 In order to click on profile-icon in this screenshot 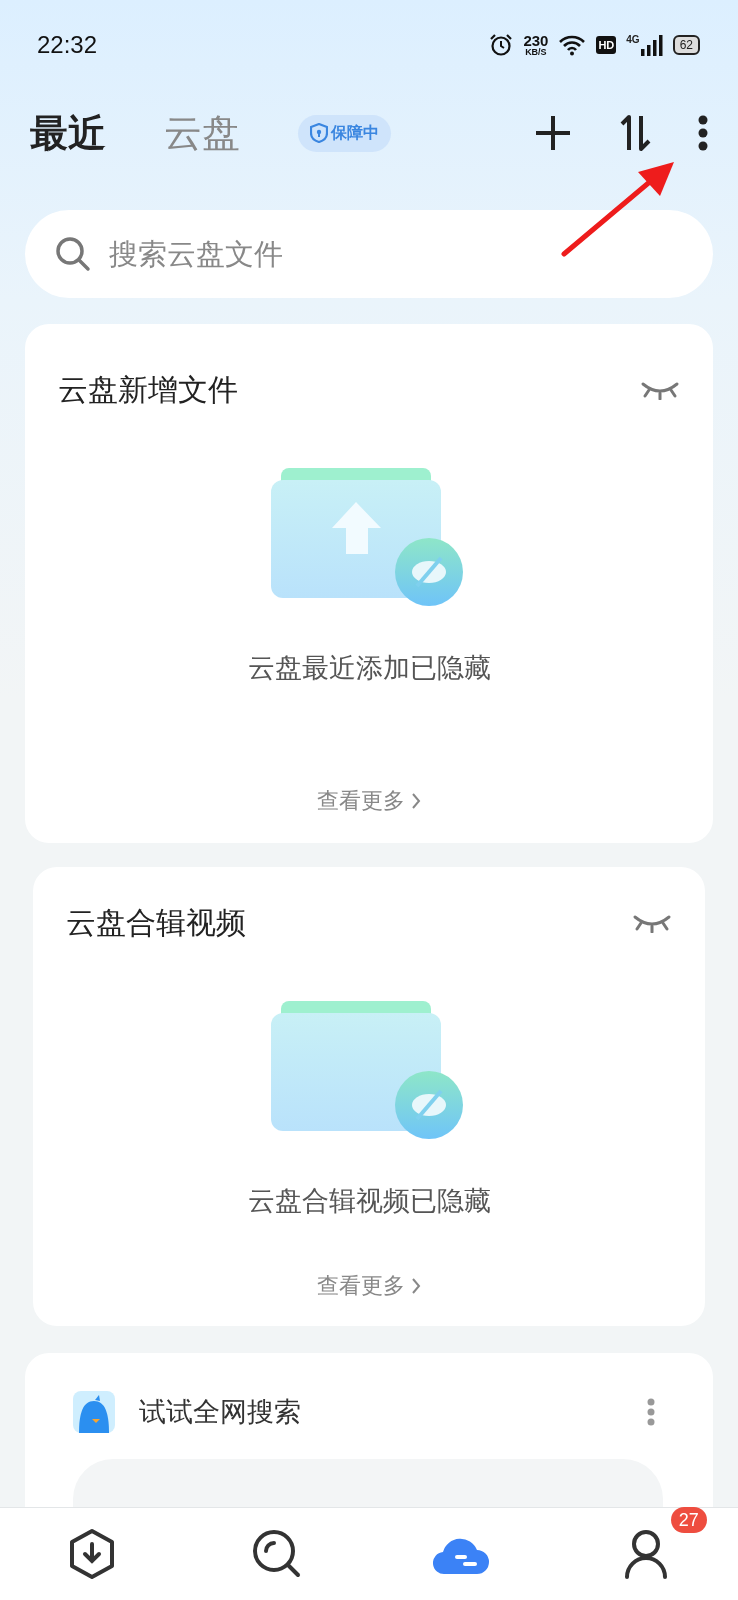, I will do `click(645, 1554)`.